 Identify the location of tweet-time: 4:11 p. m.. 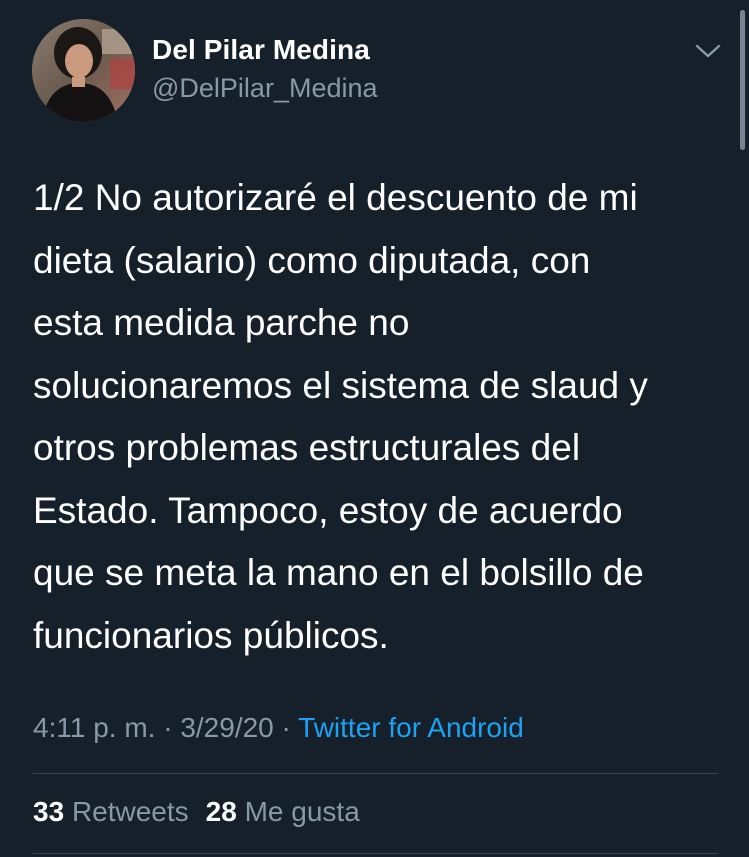
(94, 727).